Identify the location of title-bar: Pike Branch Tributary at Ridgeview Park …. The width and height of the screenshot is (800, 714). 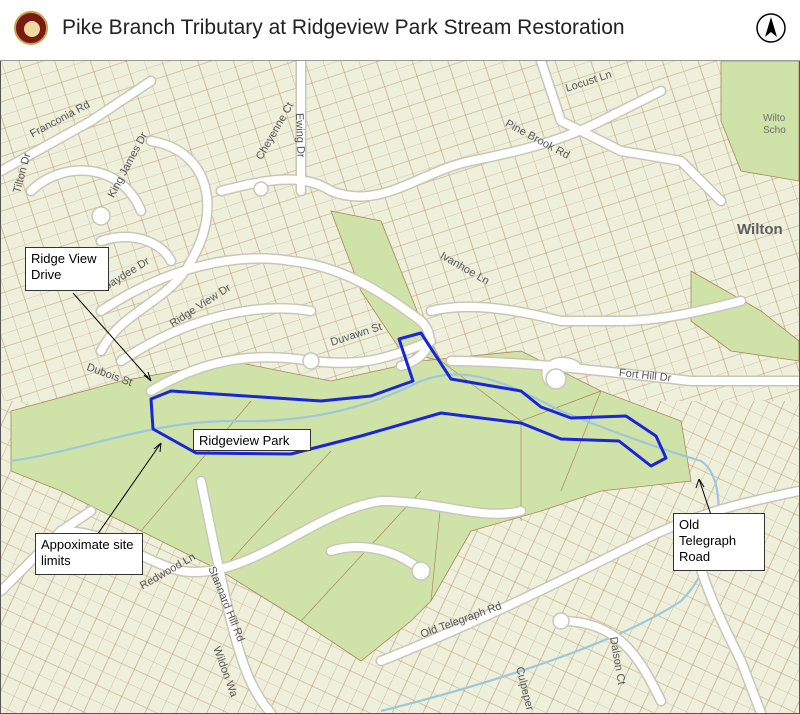
(400, 30).